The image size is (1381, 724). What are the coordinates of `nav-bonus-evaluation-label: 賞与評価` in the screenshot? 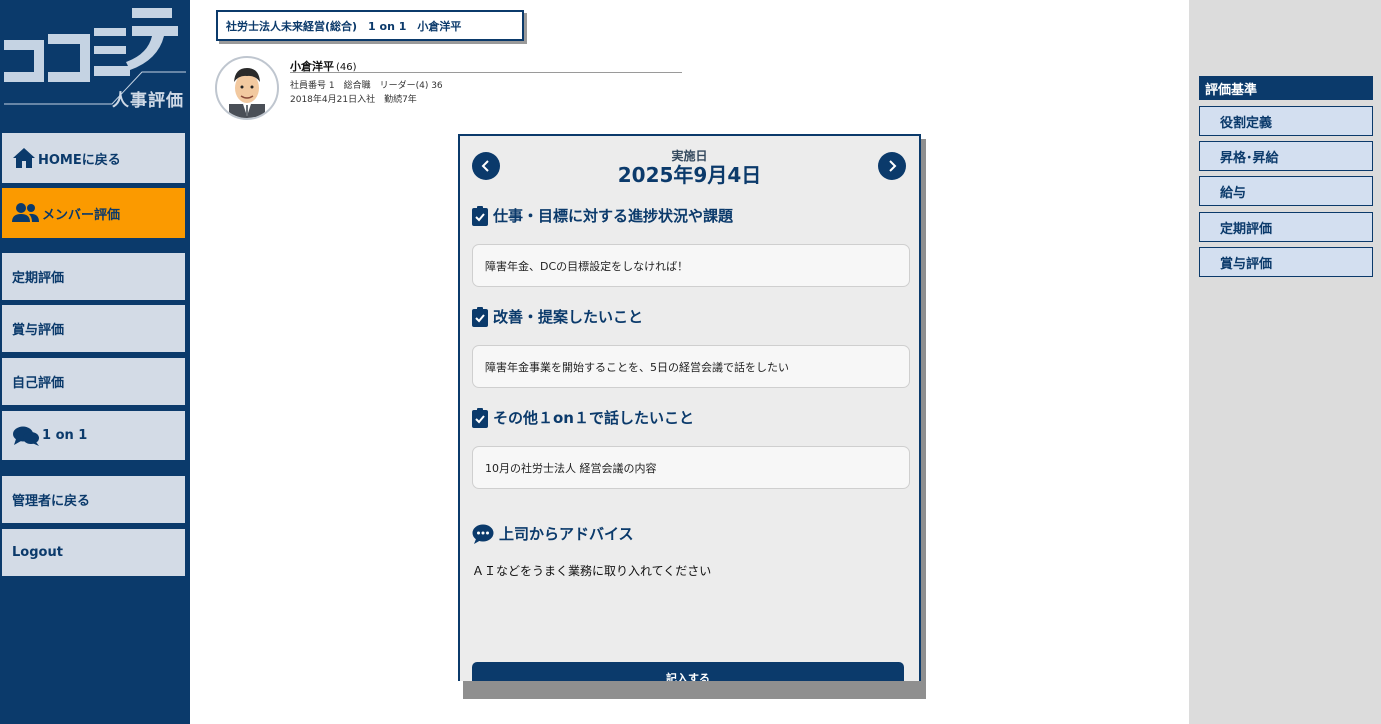 It's located at (38, 330).